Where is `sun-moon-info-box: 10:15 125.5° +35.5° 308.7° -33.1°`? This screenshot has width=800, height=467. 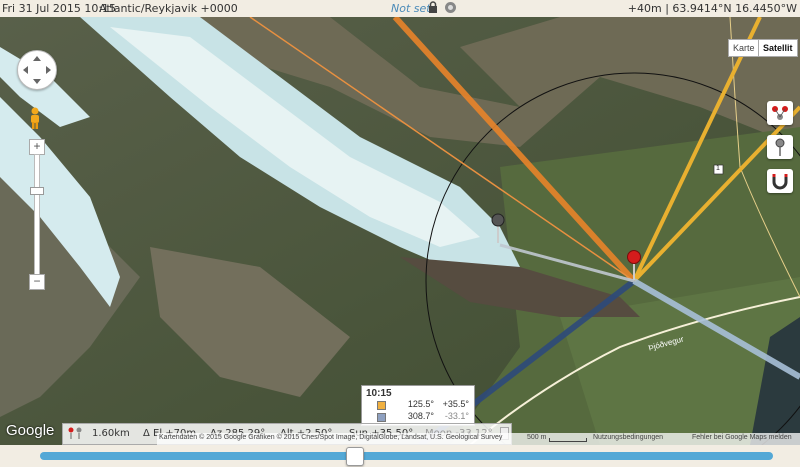 sun-moon-info-box: 10:15 125.5° +35.5° 308.7° -33.1° is located at coordinates (418, 405).